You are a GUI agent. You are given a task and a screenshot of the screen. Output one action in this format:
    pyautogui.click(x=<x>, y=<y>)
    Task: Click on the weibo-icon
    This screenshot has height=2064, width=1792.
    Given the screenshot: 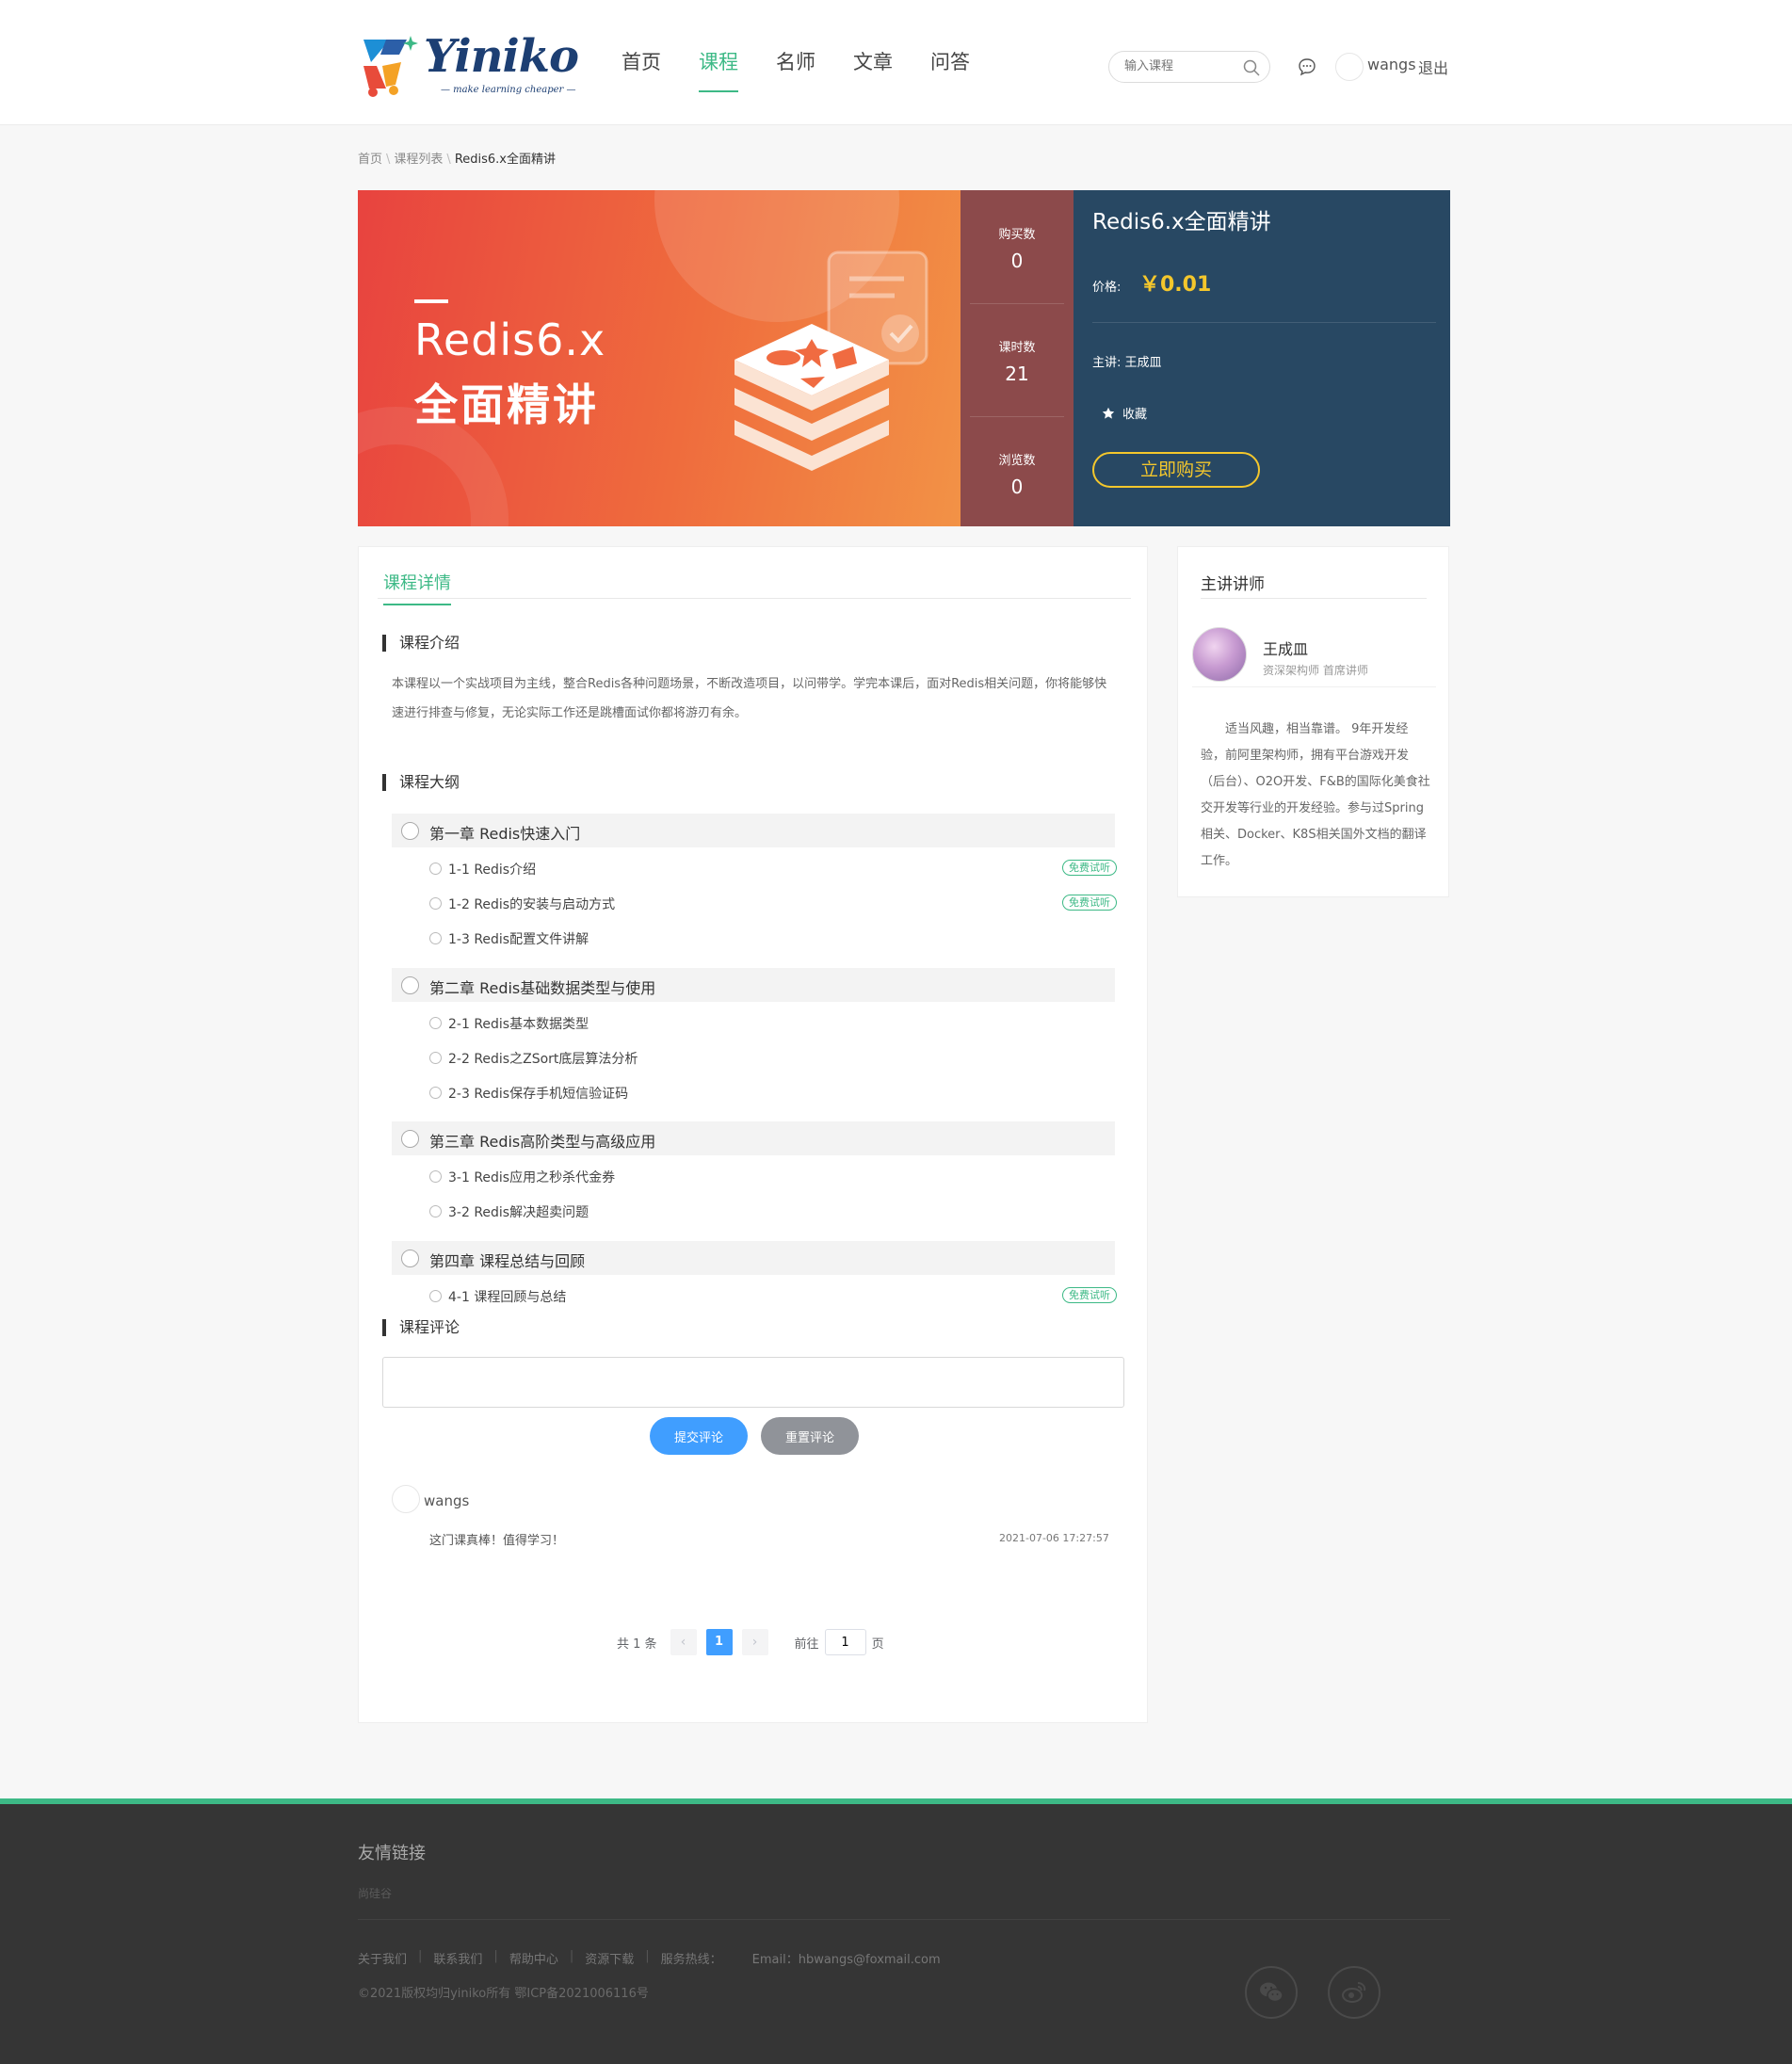 What is the action you would take?
    pyautogui.click(x=1354, y=1992)
    